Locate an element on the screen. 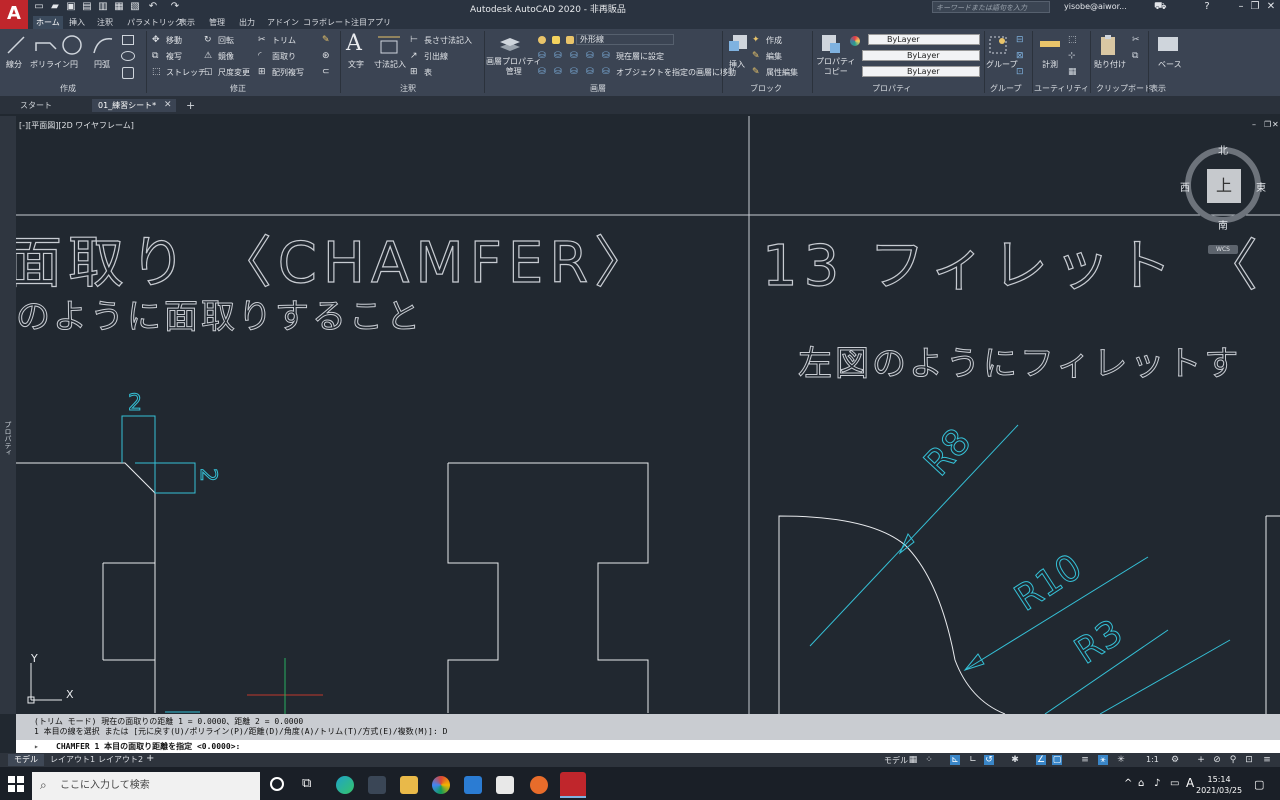 This screenshot has width=1280, height=800. tab-annotate: 注釈 is located at coordinates (105, 22).